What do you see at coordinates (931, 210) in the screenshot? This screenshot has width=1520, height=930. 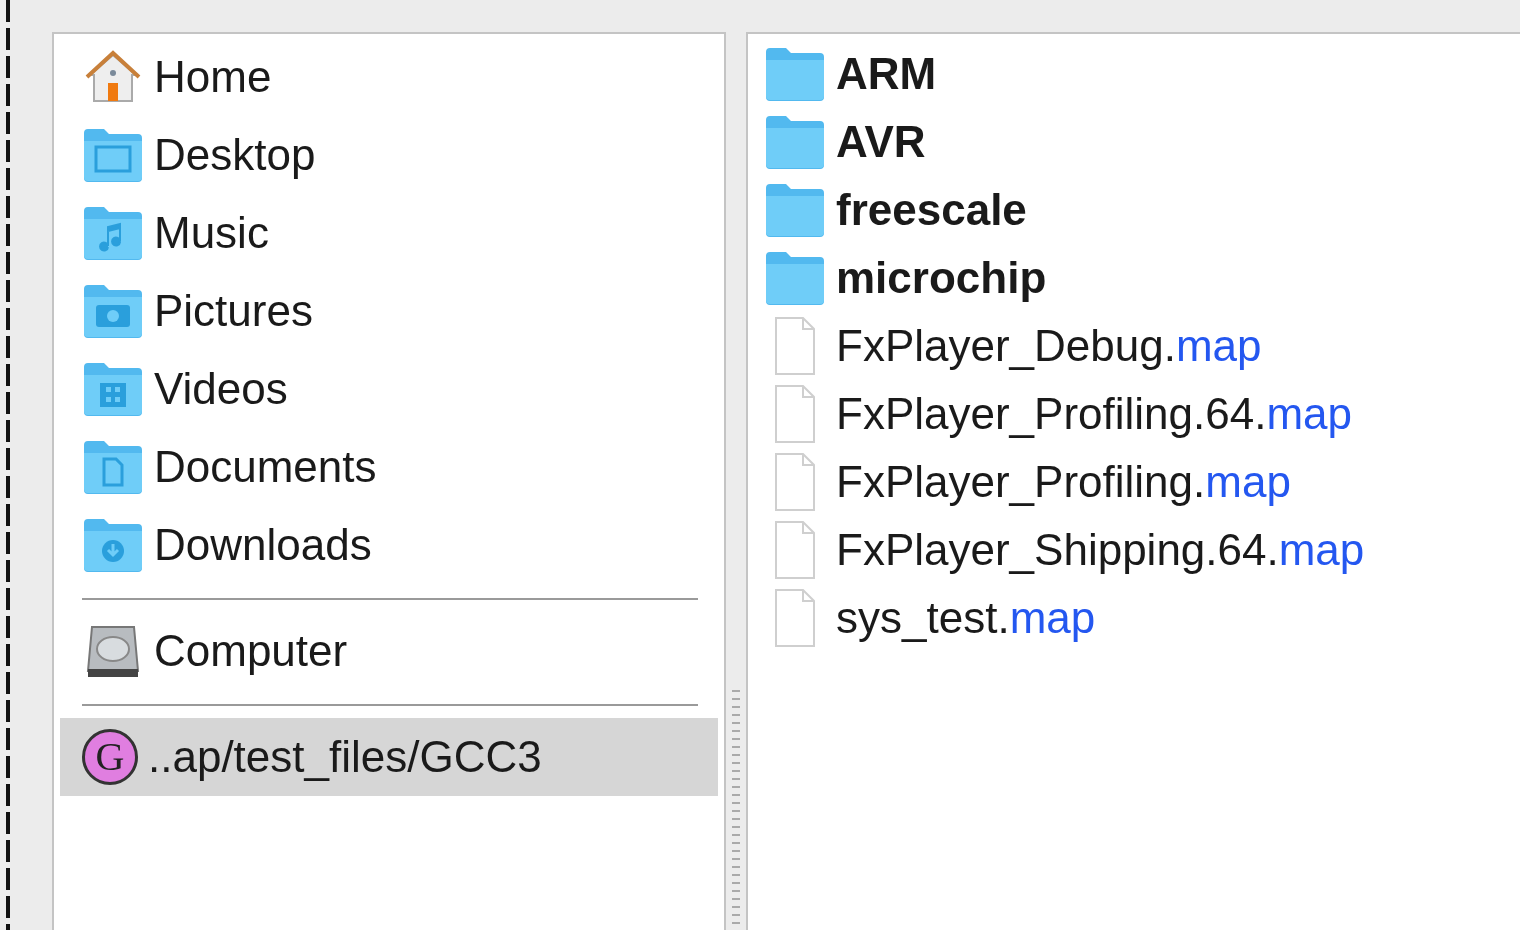 I see `file-name: freescale` at bounding box center [931, 210].